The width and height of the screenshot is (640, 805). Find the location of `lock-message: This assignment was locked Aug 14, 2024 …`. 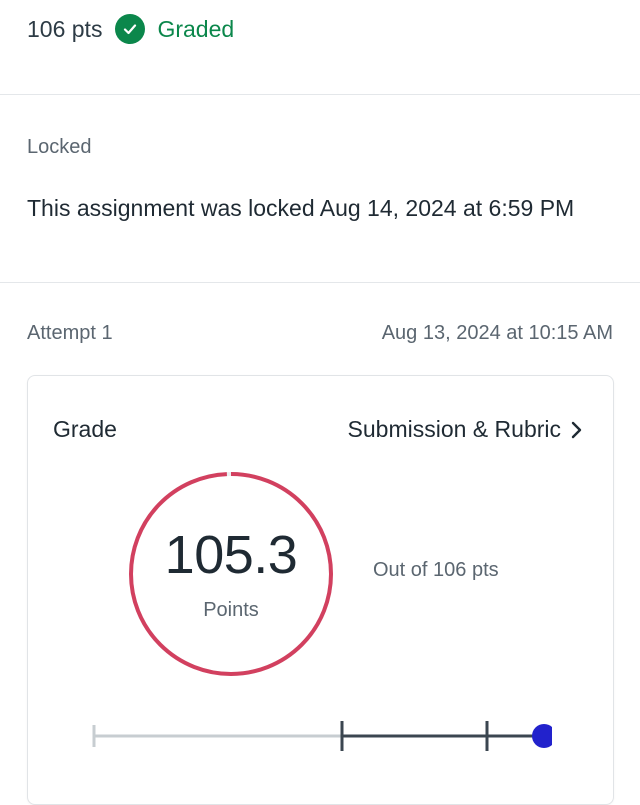

lock-message: This assignment was locked Aug 14, 2024 … is located at coordinates (301, 208).